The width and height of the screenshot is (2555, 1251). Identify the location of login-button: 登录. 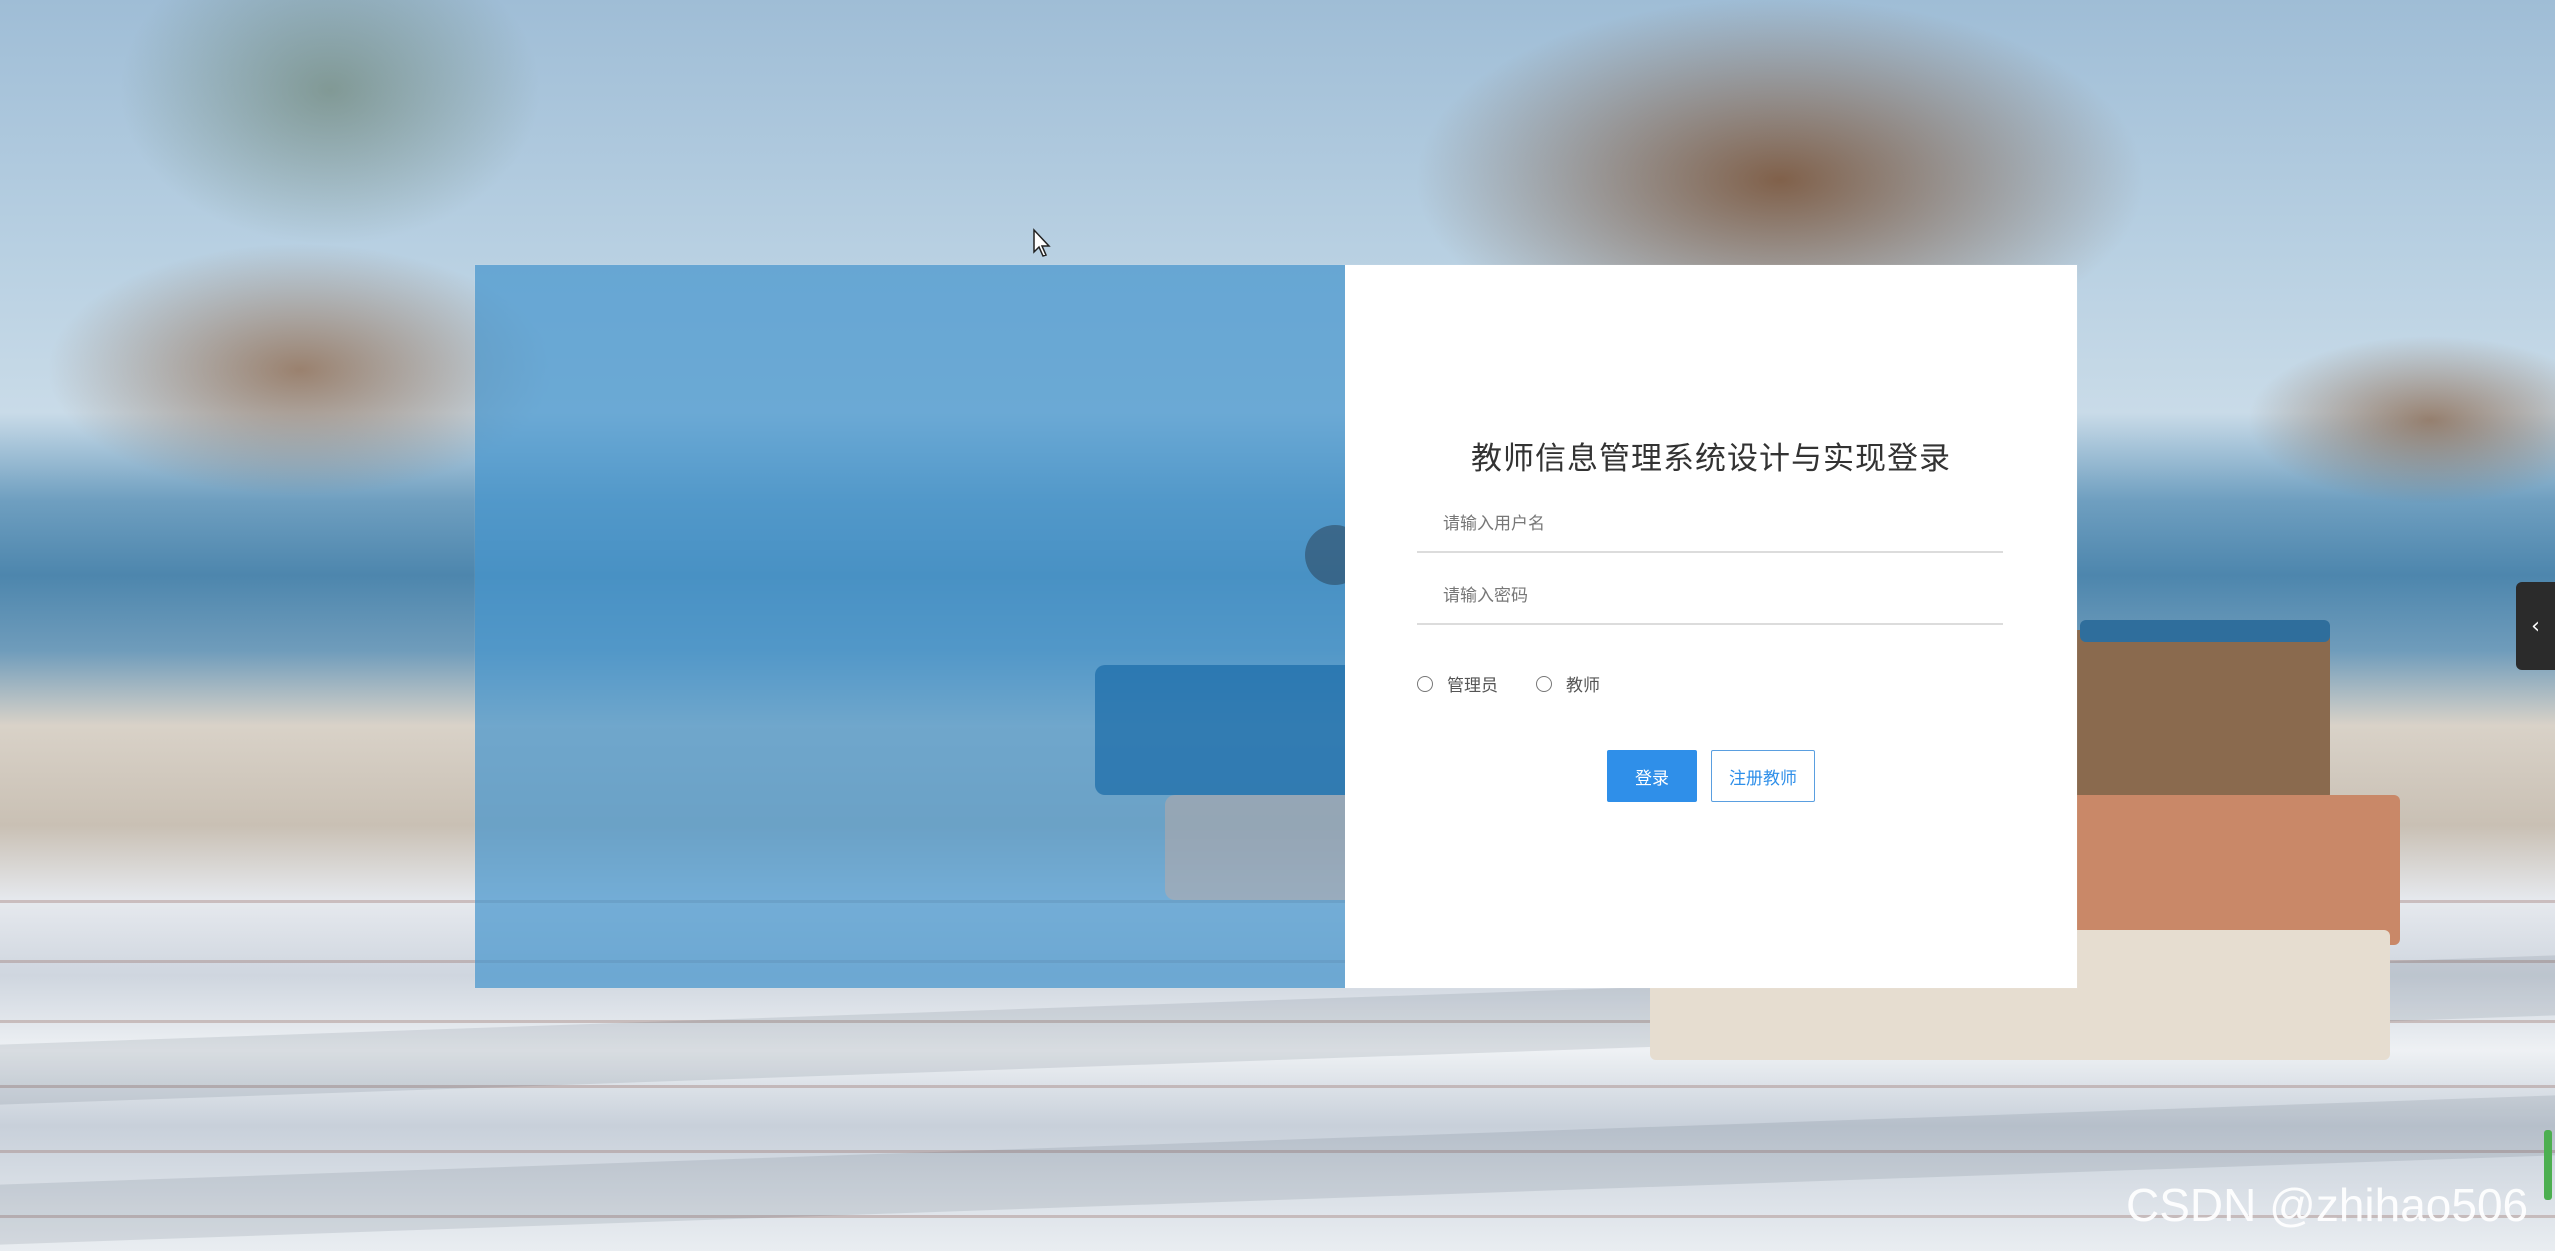
(1652, 776).